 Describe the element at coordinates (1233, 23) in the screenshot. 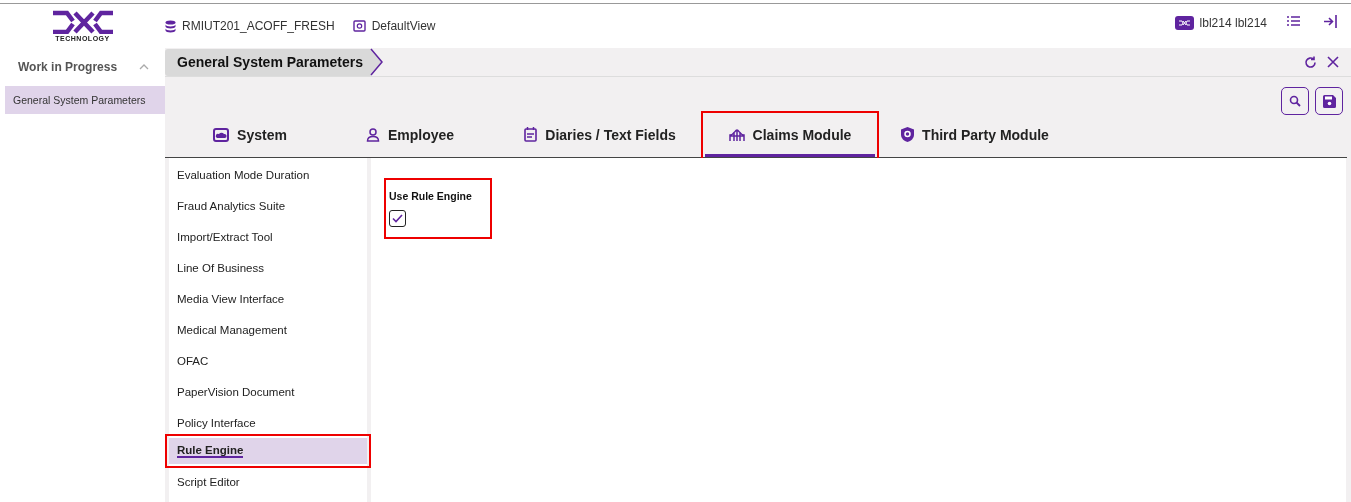

I see `user-name: lbl214 lbl214` at that location.